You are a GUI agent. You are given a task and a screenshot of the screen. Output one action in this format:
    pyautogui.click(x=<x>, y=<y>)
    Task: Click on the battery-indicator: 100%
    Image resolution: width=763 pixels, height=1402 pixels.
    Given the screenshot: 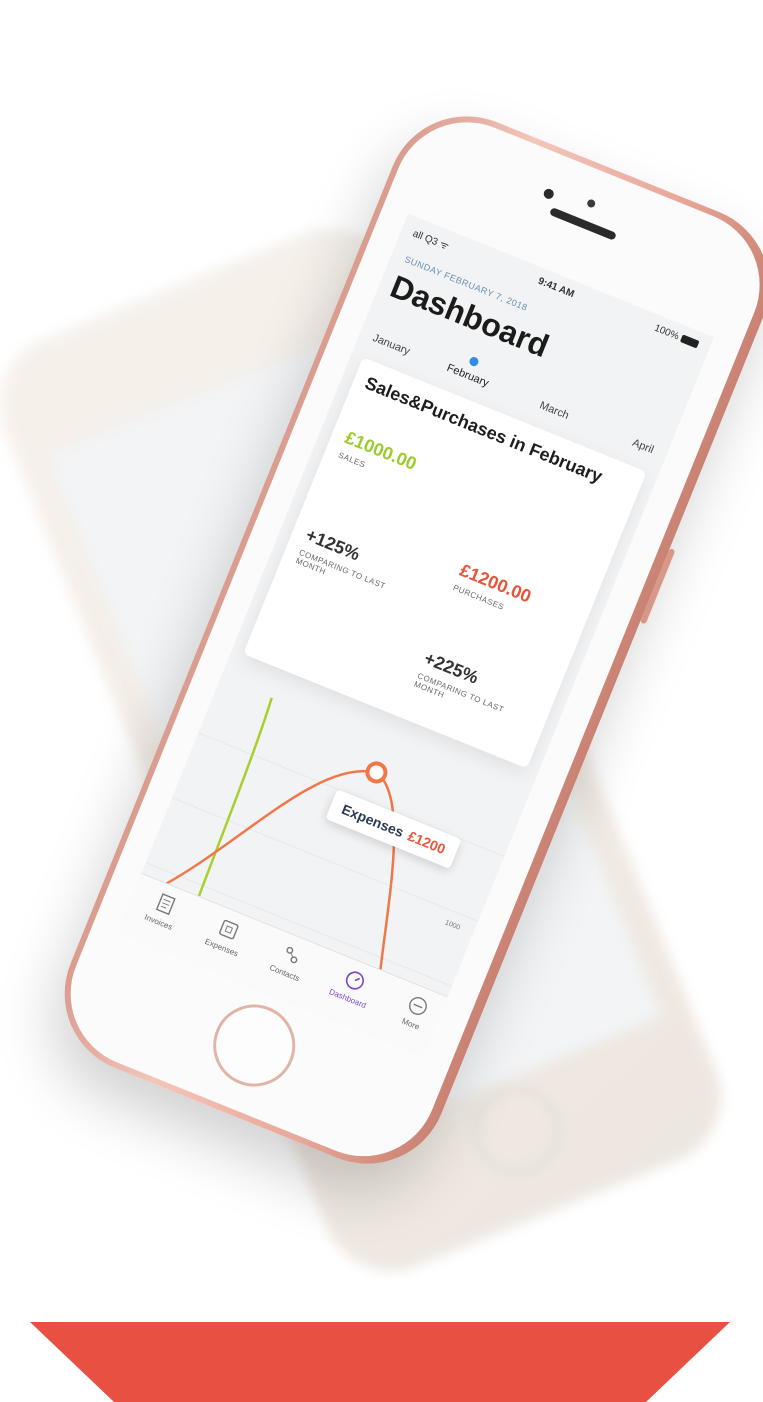 What is the action you would take?
    pyautogui.click(x=676, y=337)
    